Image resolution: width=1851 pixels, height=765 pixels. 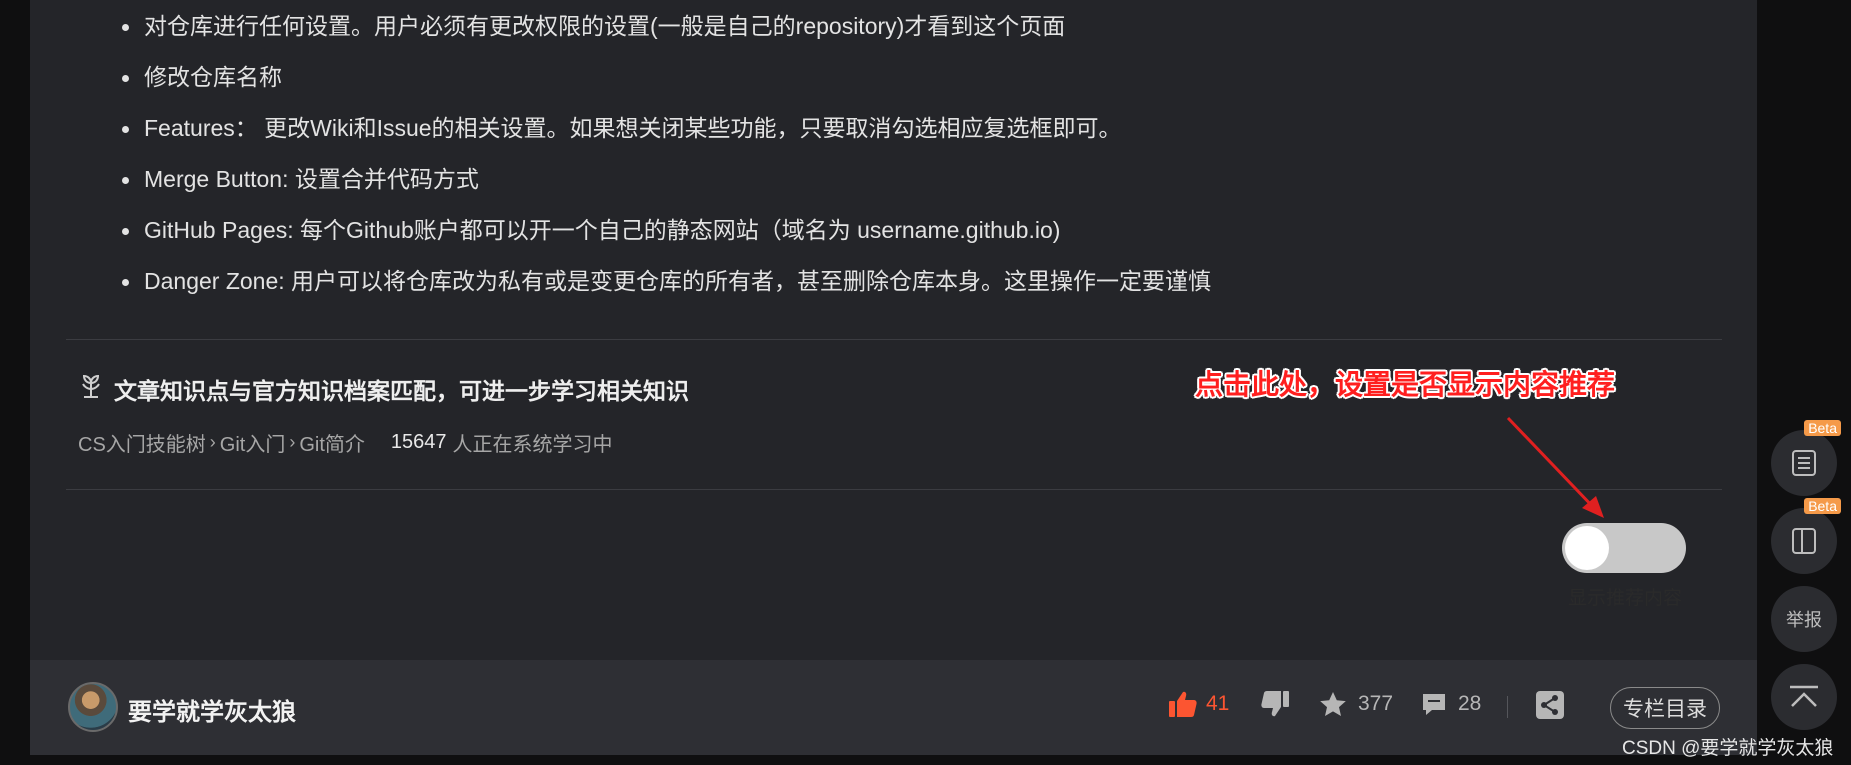 I want to click on knowledge-plant-icon, so click(x=96, y=389).